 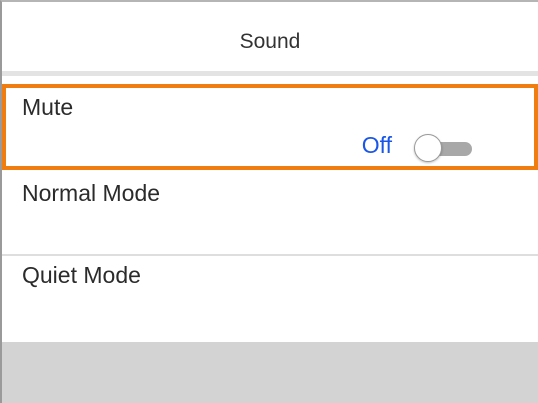 I want to click on mute-label: Mute, so click(x=48, y=107).